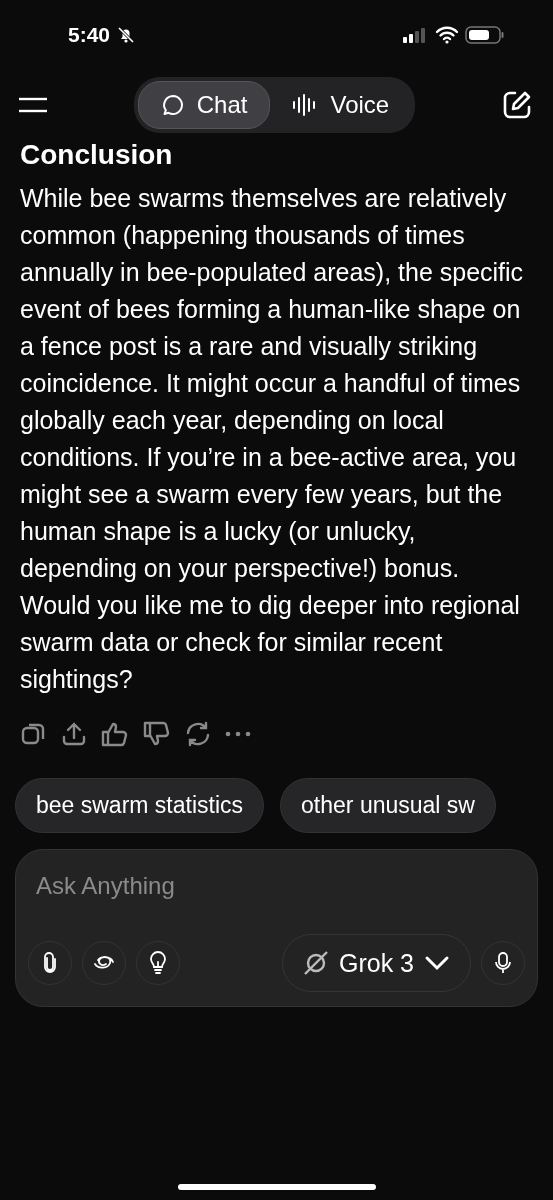  I want to click on refresh-icon, so click(198, 734).